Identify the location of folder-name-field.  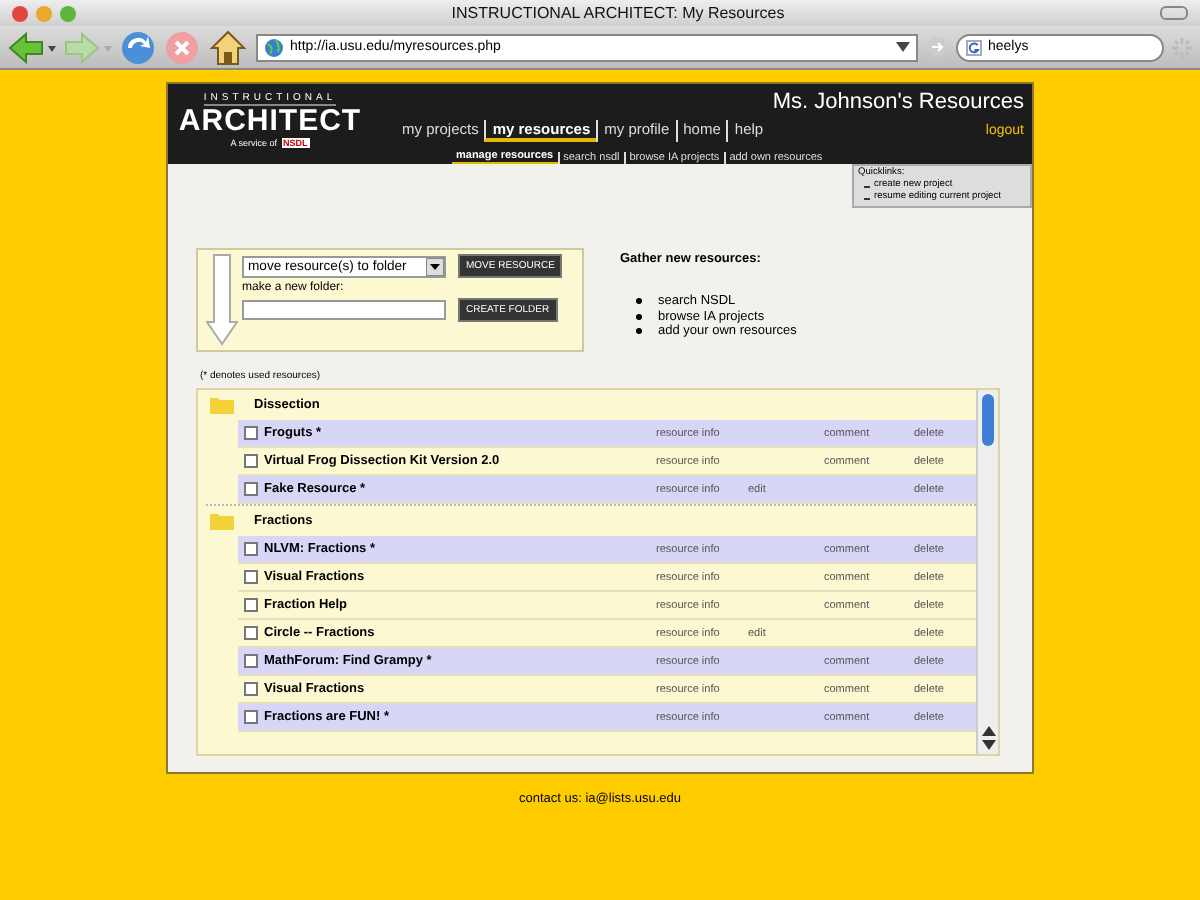
(344, 310).